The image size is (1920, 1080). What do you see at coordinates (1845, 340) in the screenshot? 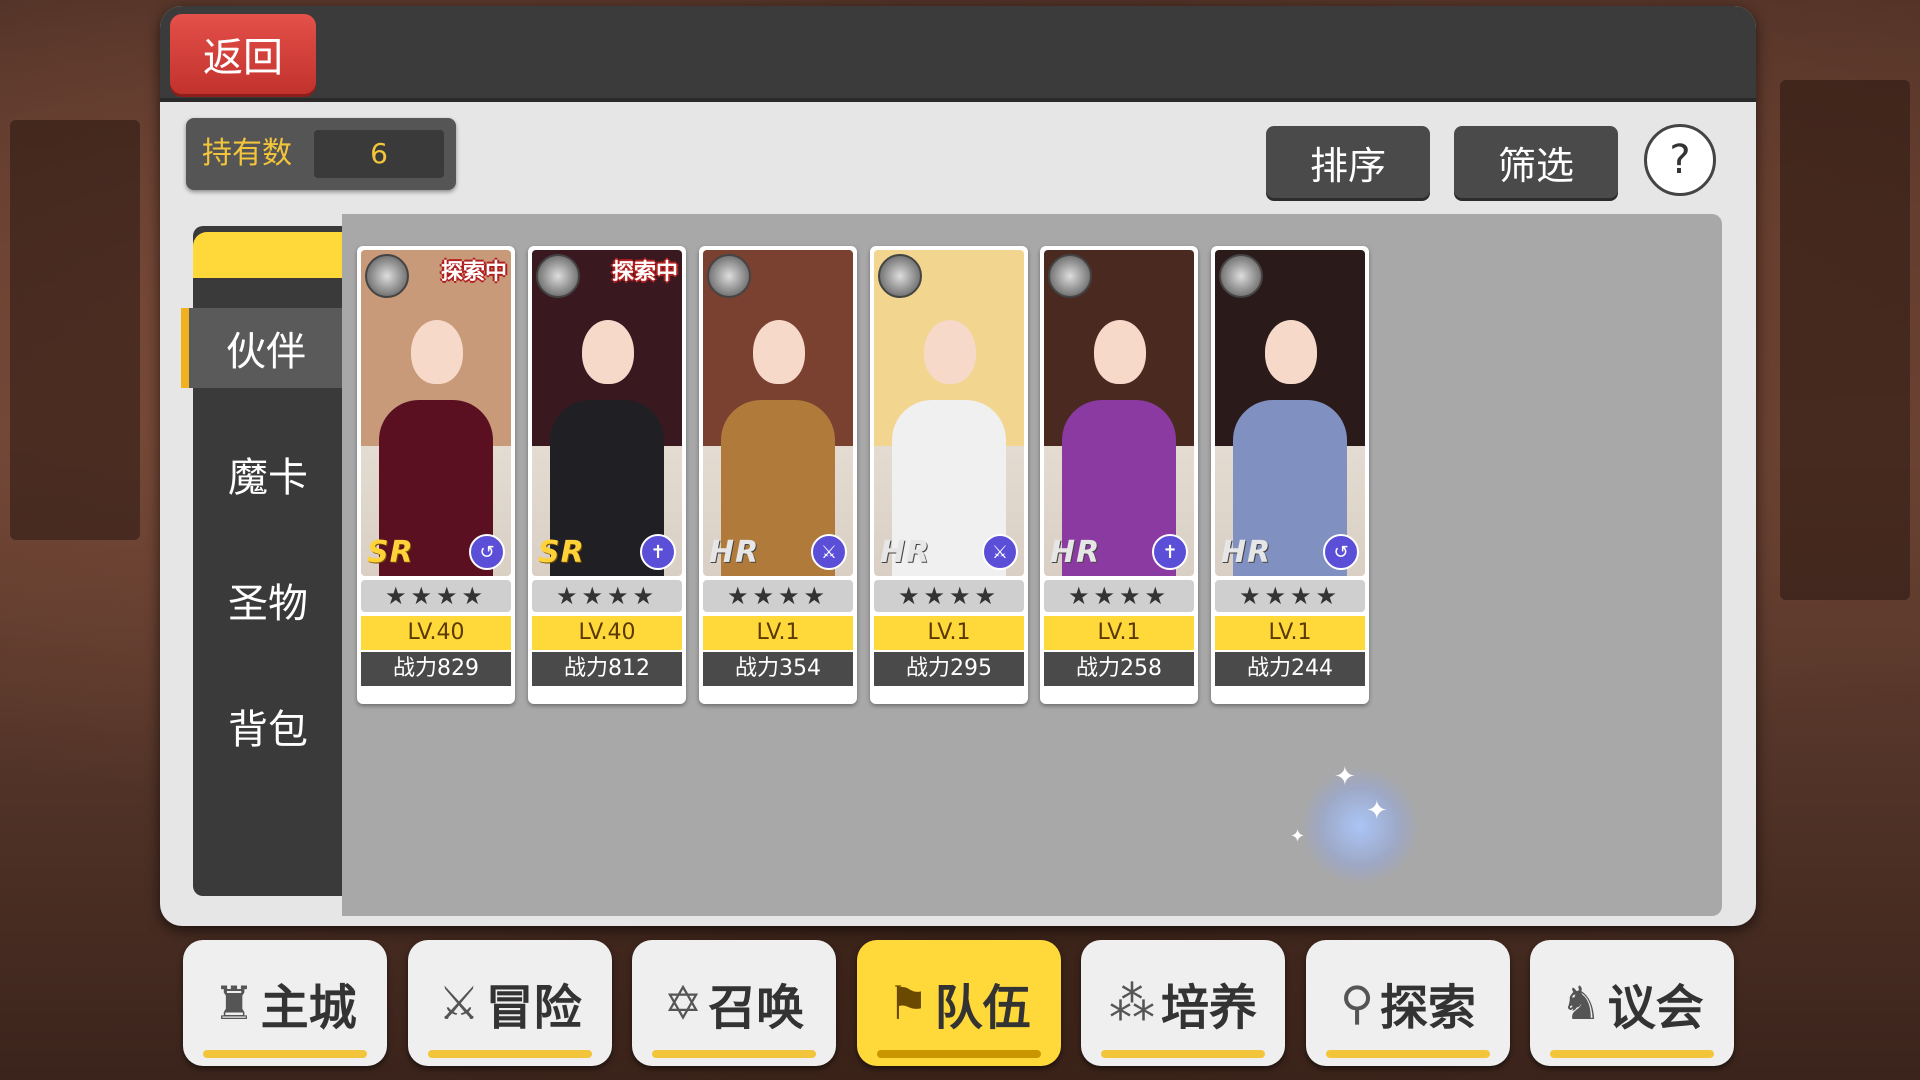
I see `background-shelf-right` at bounding box center [1845, 340].